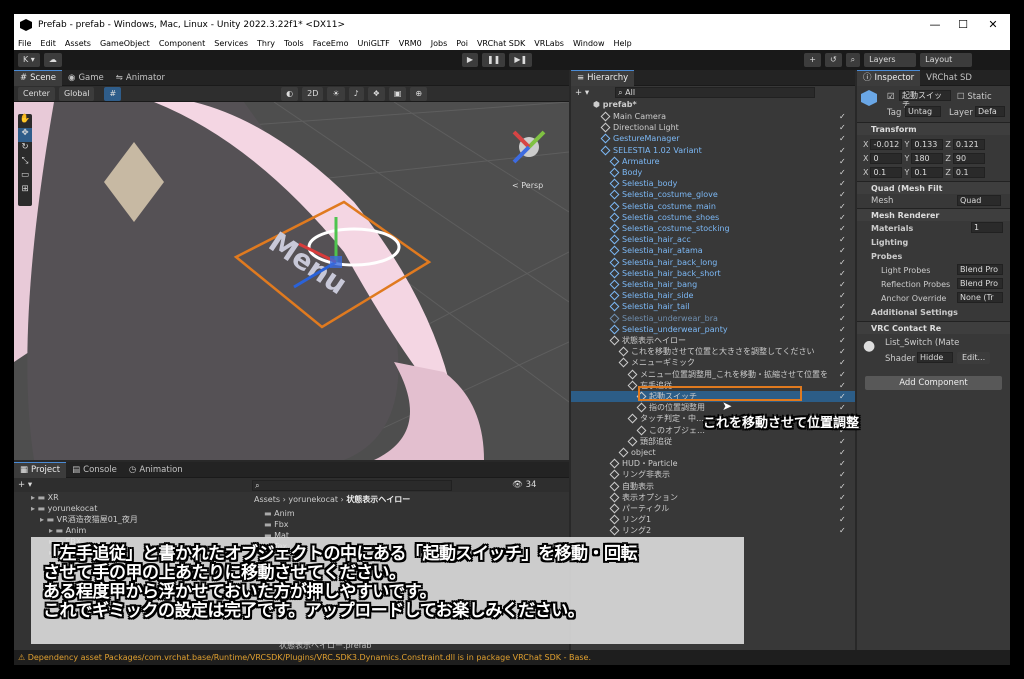 The height and width of the screenshot is (679, 1024). What do you see at coordinates (25, 163) in the screenshot?
I see `scale-tool-icon: ⤡` at bounding box center [25, 163].